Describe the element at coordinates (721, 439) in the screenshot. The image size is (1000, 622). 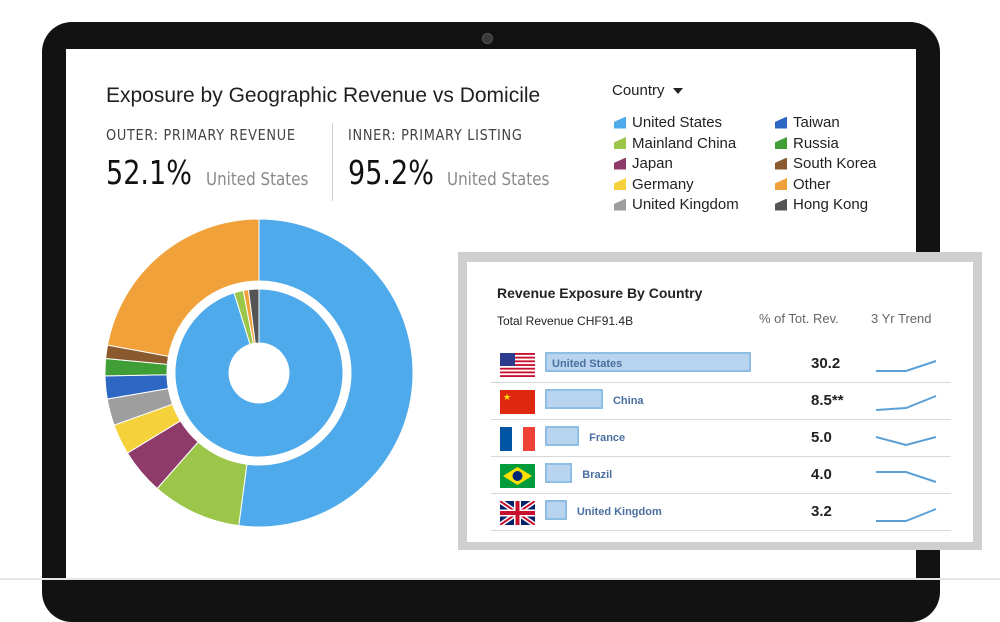
I see `table-row: France 5.0` at that location.